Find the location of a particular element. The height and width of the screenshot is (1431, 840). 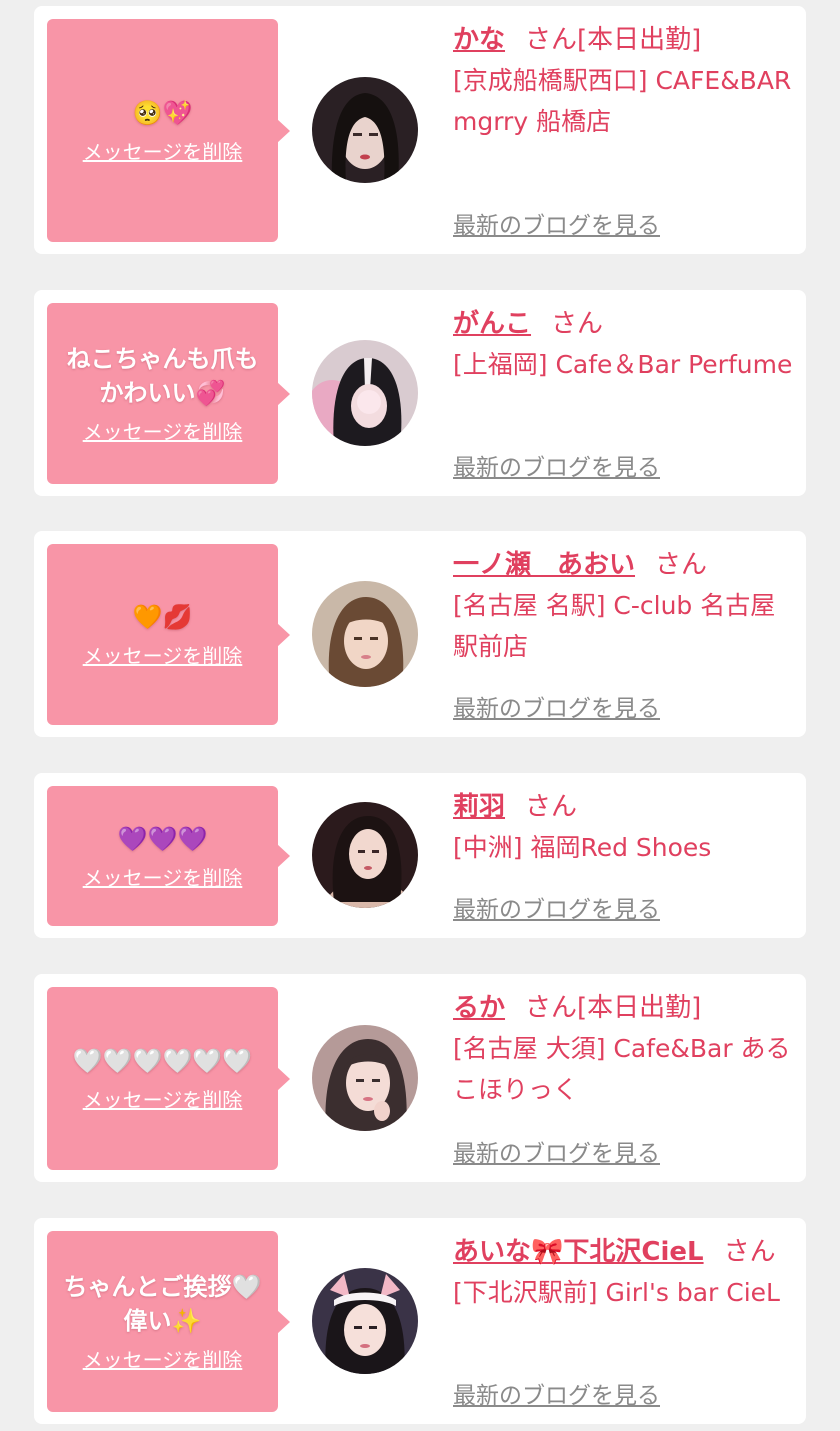

name-line: がんこ さん is located at coordinates (625, 324).